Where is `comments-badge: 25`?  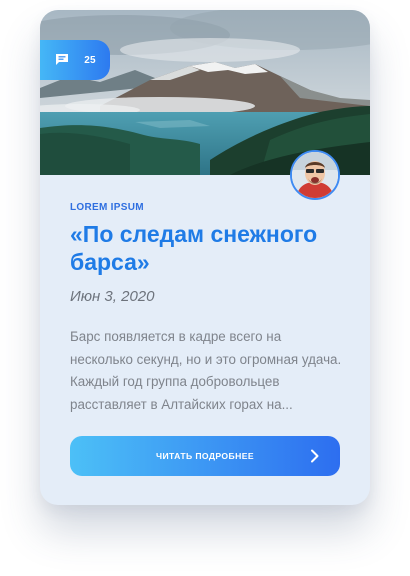 comments-badge: 25 is located at coordinates (75, 60).